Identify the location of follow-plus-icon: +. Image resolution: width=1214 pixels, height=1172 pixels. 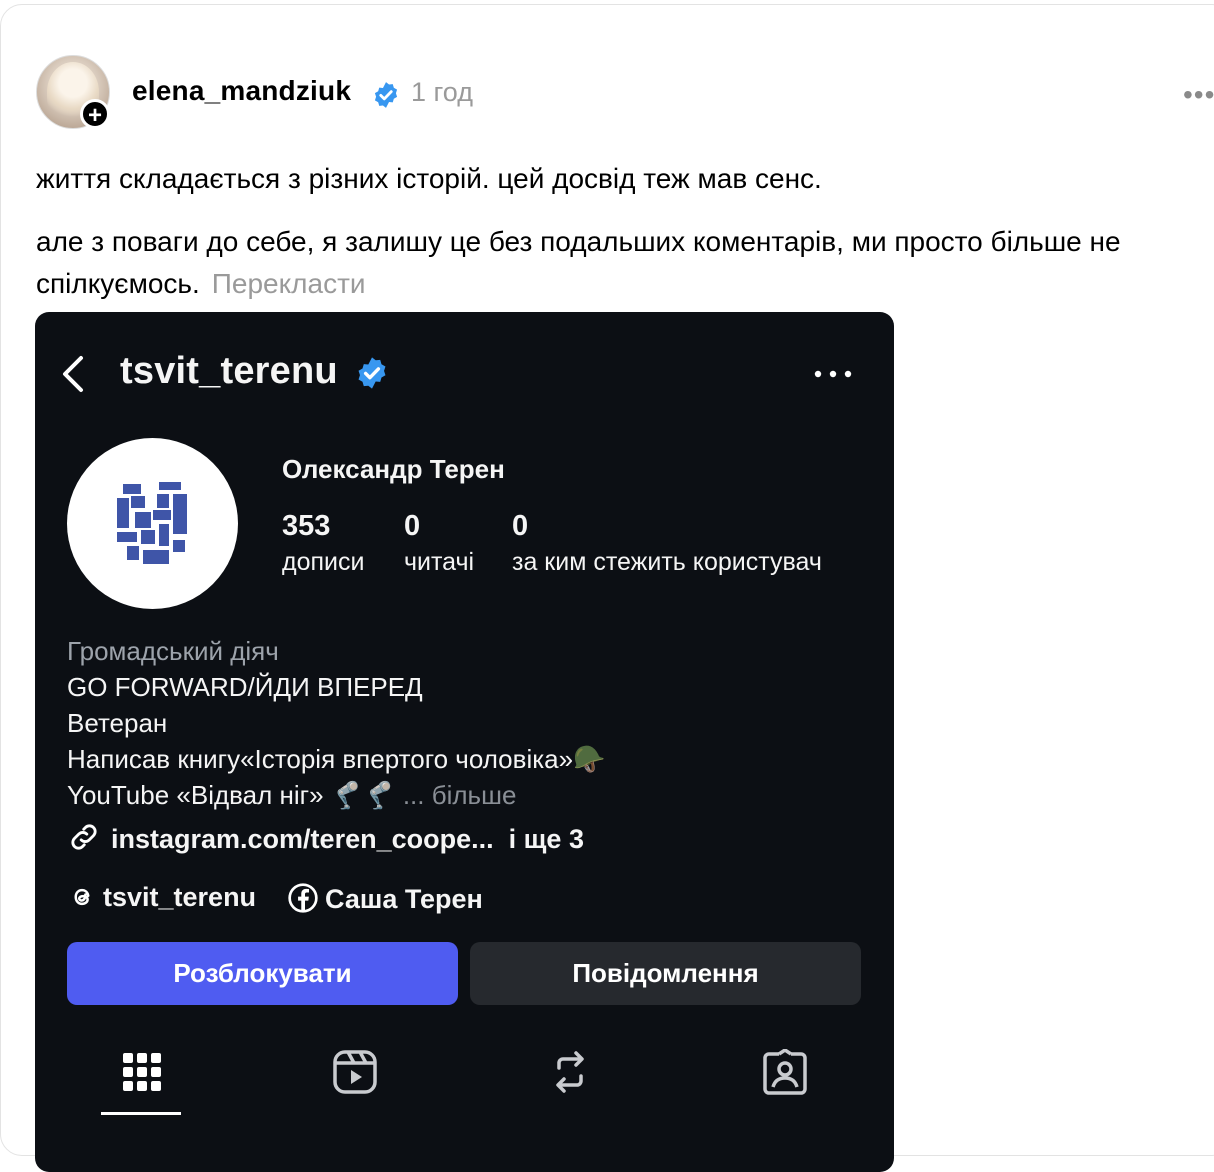
(95, 114).